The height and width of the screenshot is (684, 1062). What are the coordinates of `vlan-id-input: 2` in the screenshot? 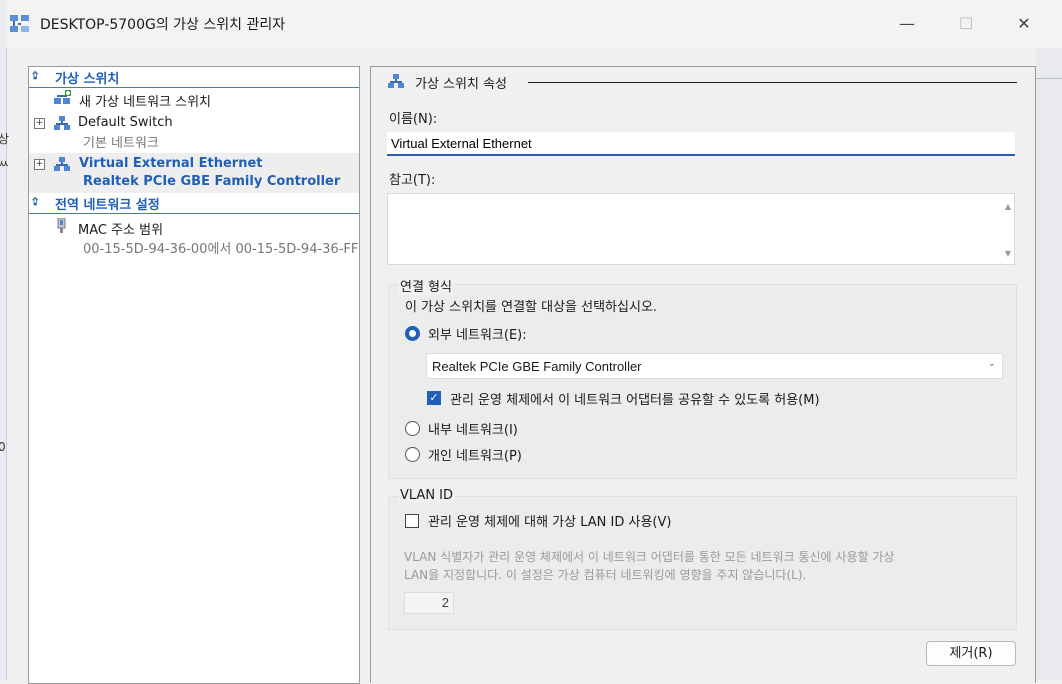 It's located at (429, 603).